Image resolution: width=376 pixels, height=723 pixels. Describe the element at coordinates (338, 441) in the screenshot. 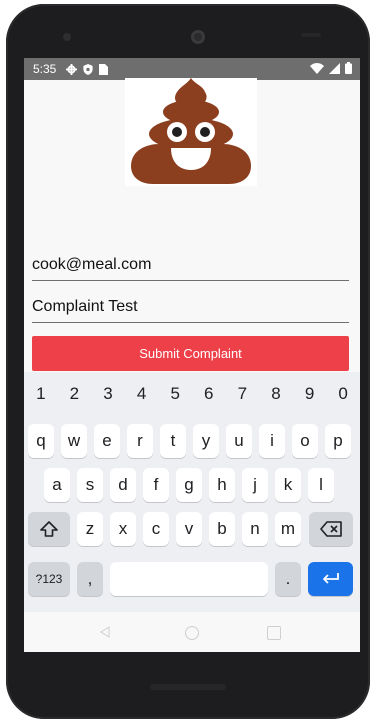

I see `key-p: p` at that location.